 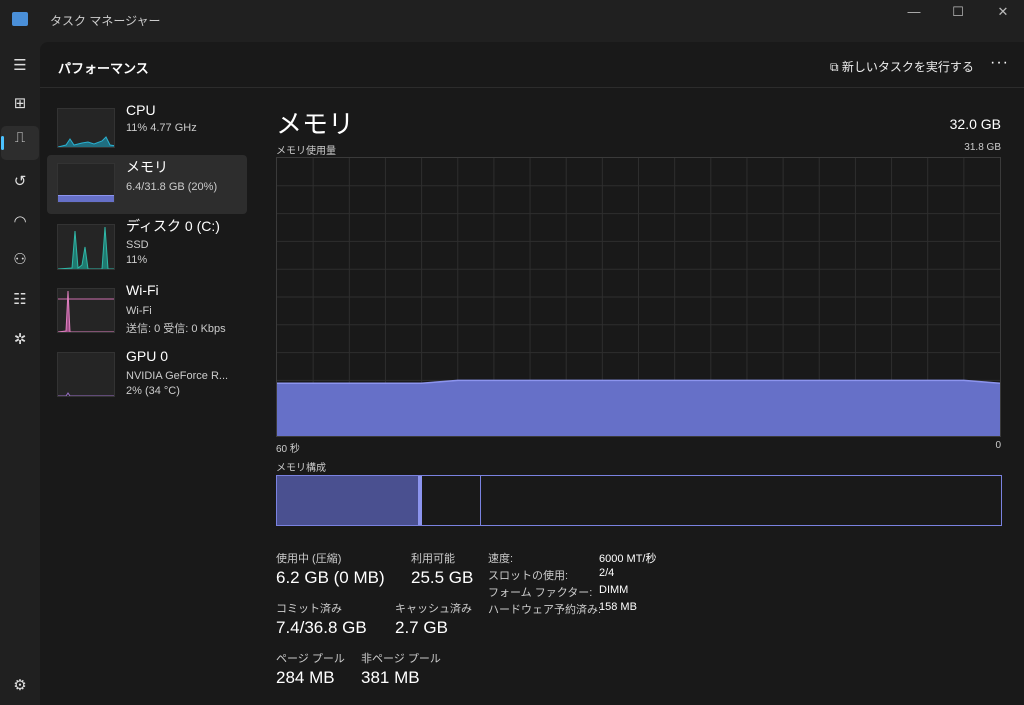 I want to click on memory-heading: メモリ, so click(x=315, y=124).